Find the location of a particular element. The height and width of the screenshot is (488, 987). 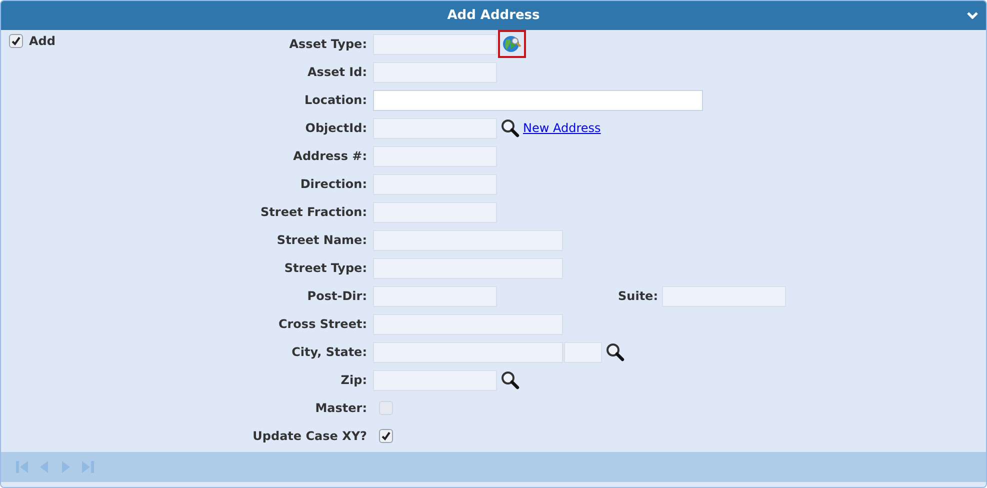

field-label: Street Type: is located at coordinates (325, 268).